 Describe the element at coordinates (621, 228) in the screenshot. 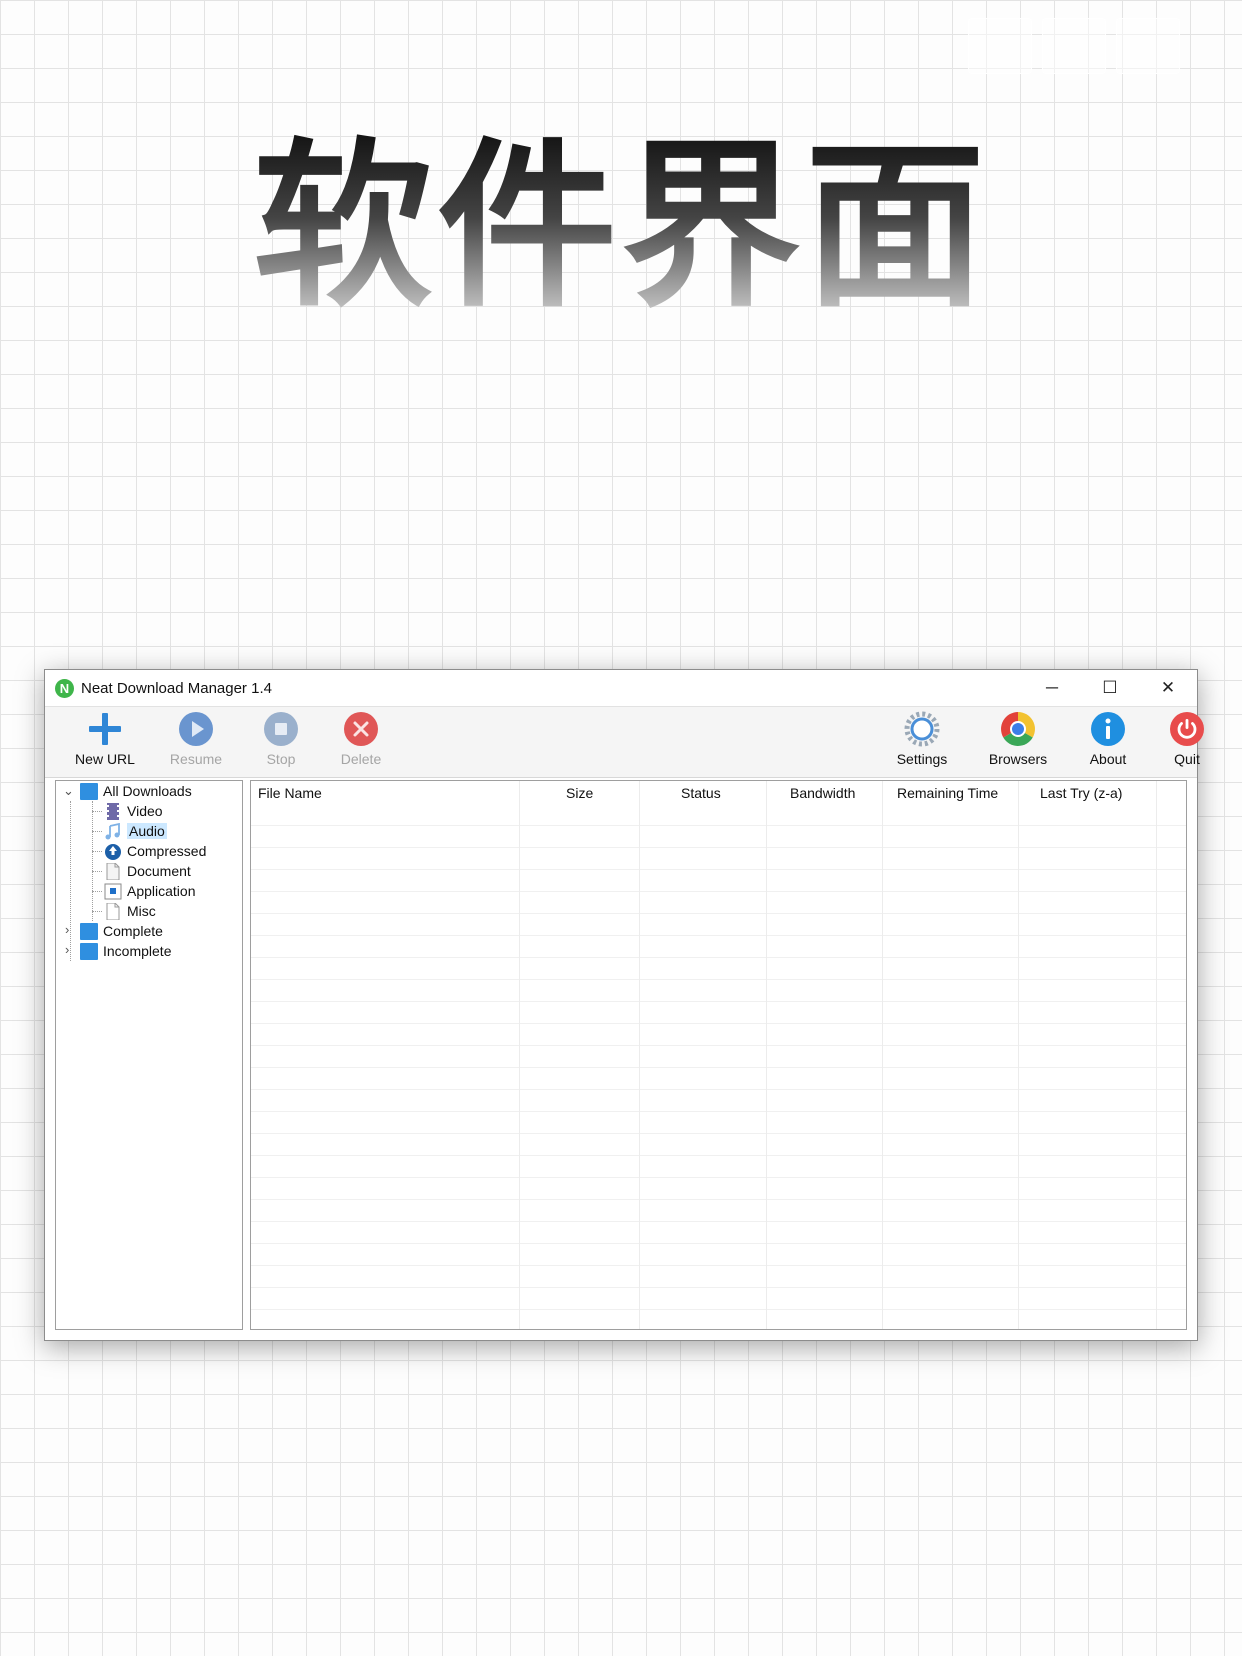

I see `banner-title: 软件界面` at that location.